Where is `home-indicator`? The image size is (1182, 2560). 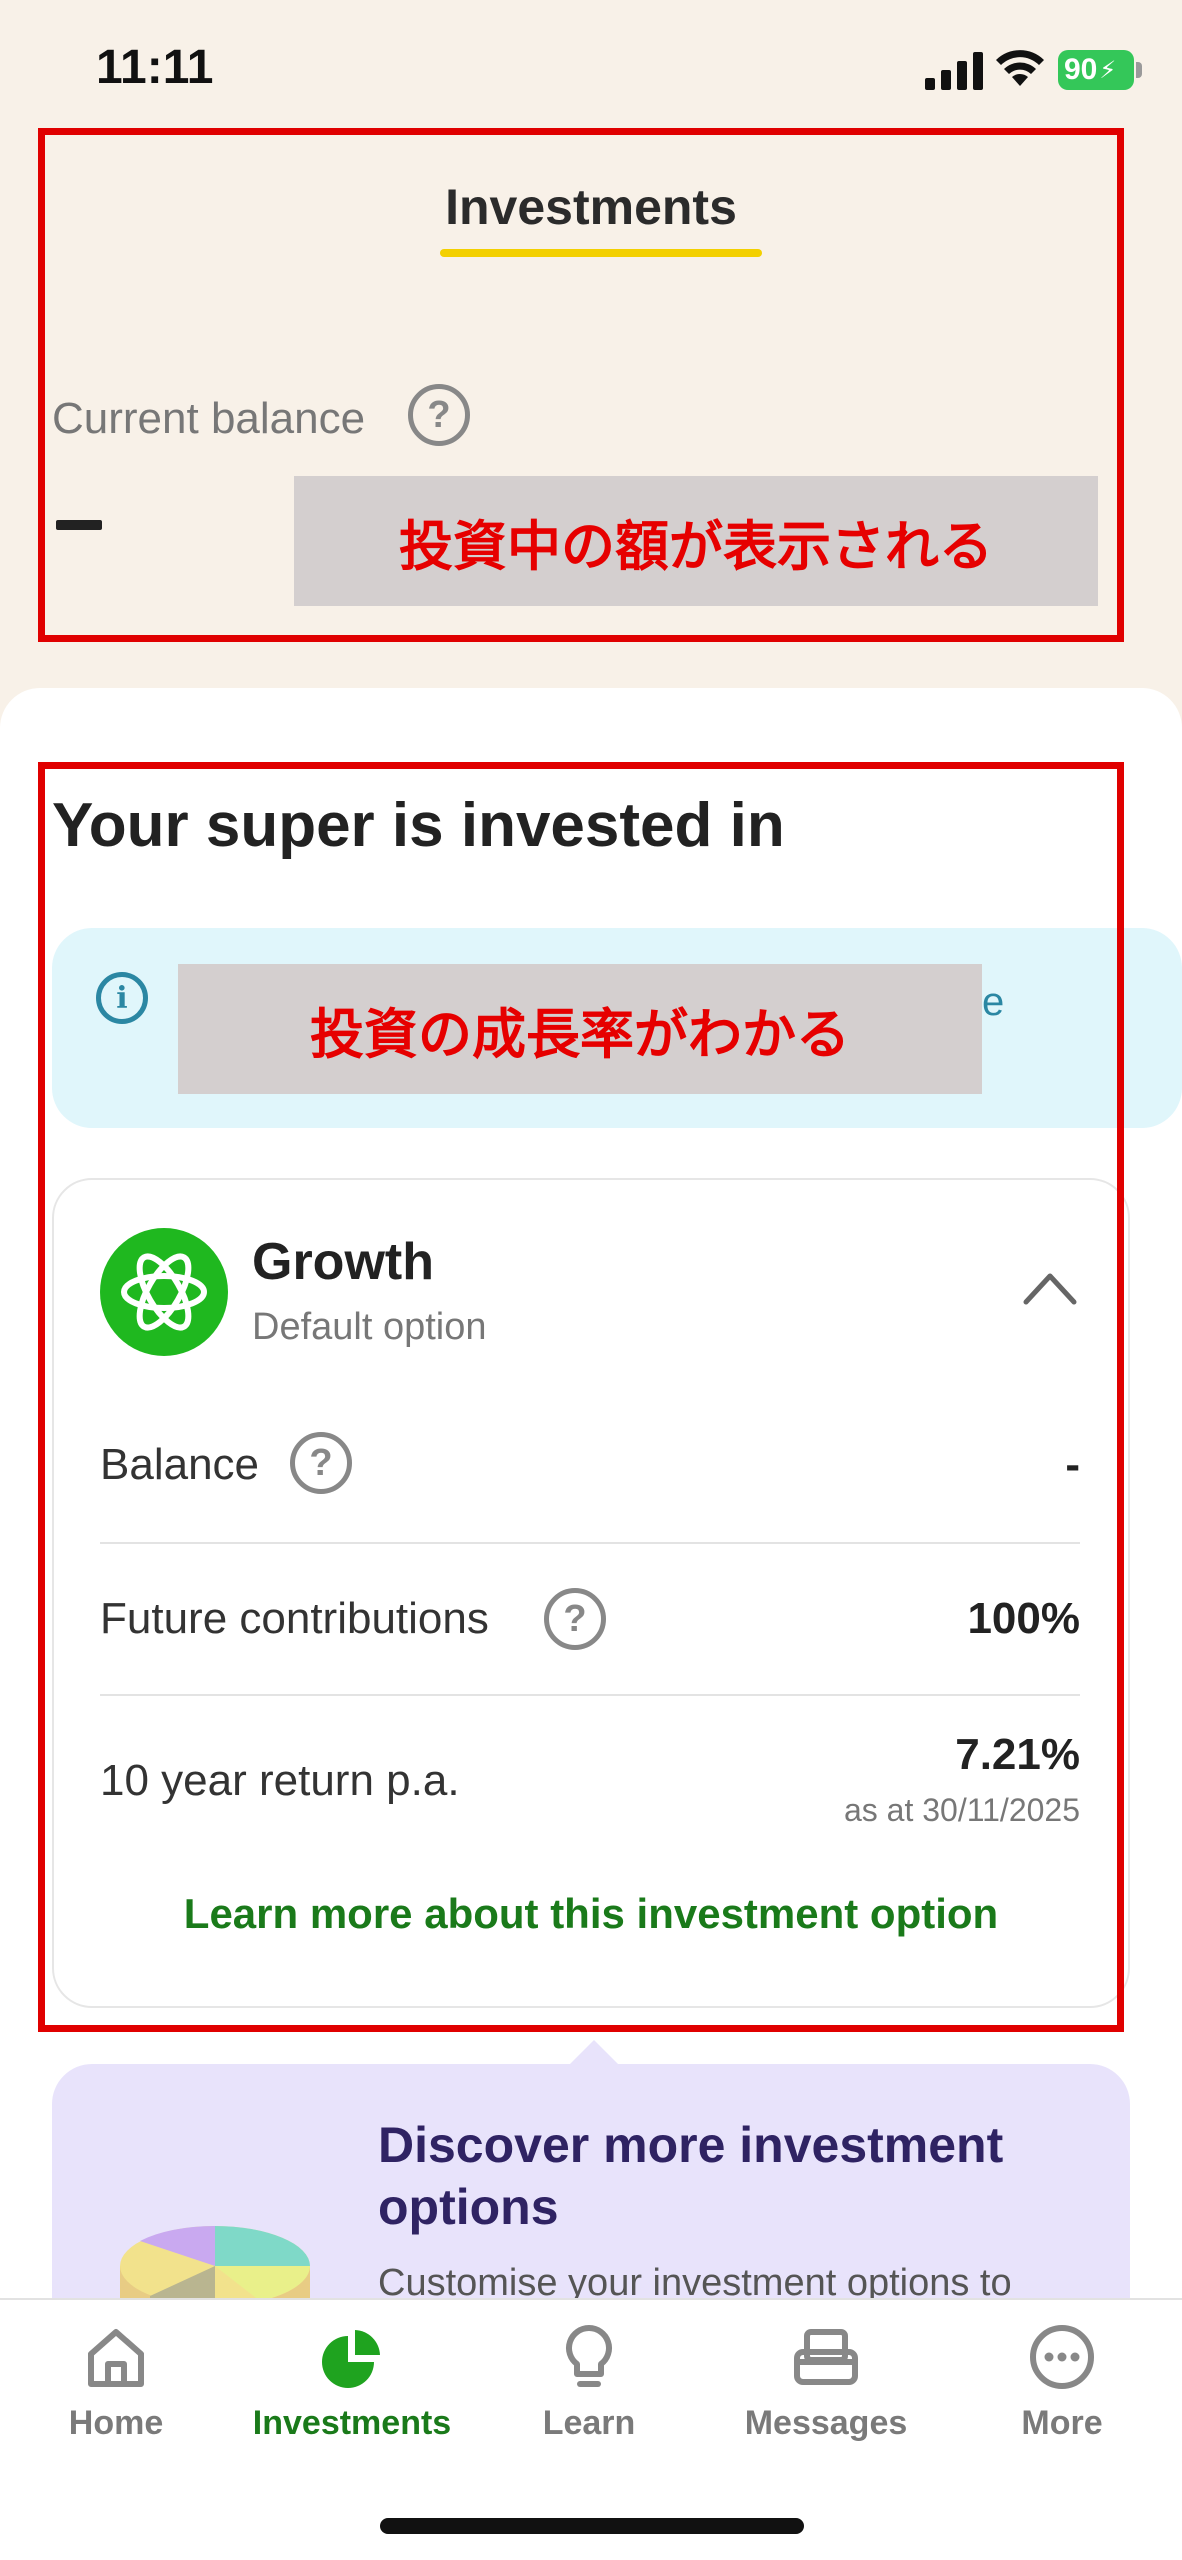 home-indicator is located at coordinates (592, 2526).